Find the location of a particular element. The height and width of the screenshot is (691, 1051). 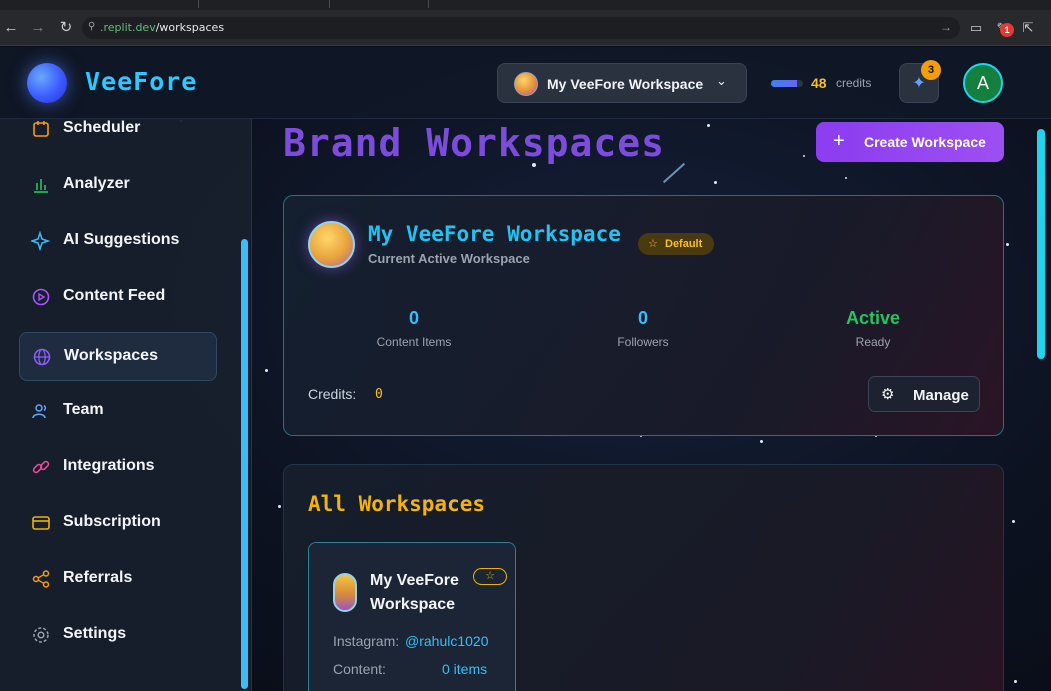

sidebar-item-team: Team is located at coordinates (118, 411).